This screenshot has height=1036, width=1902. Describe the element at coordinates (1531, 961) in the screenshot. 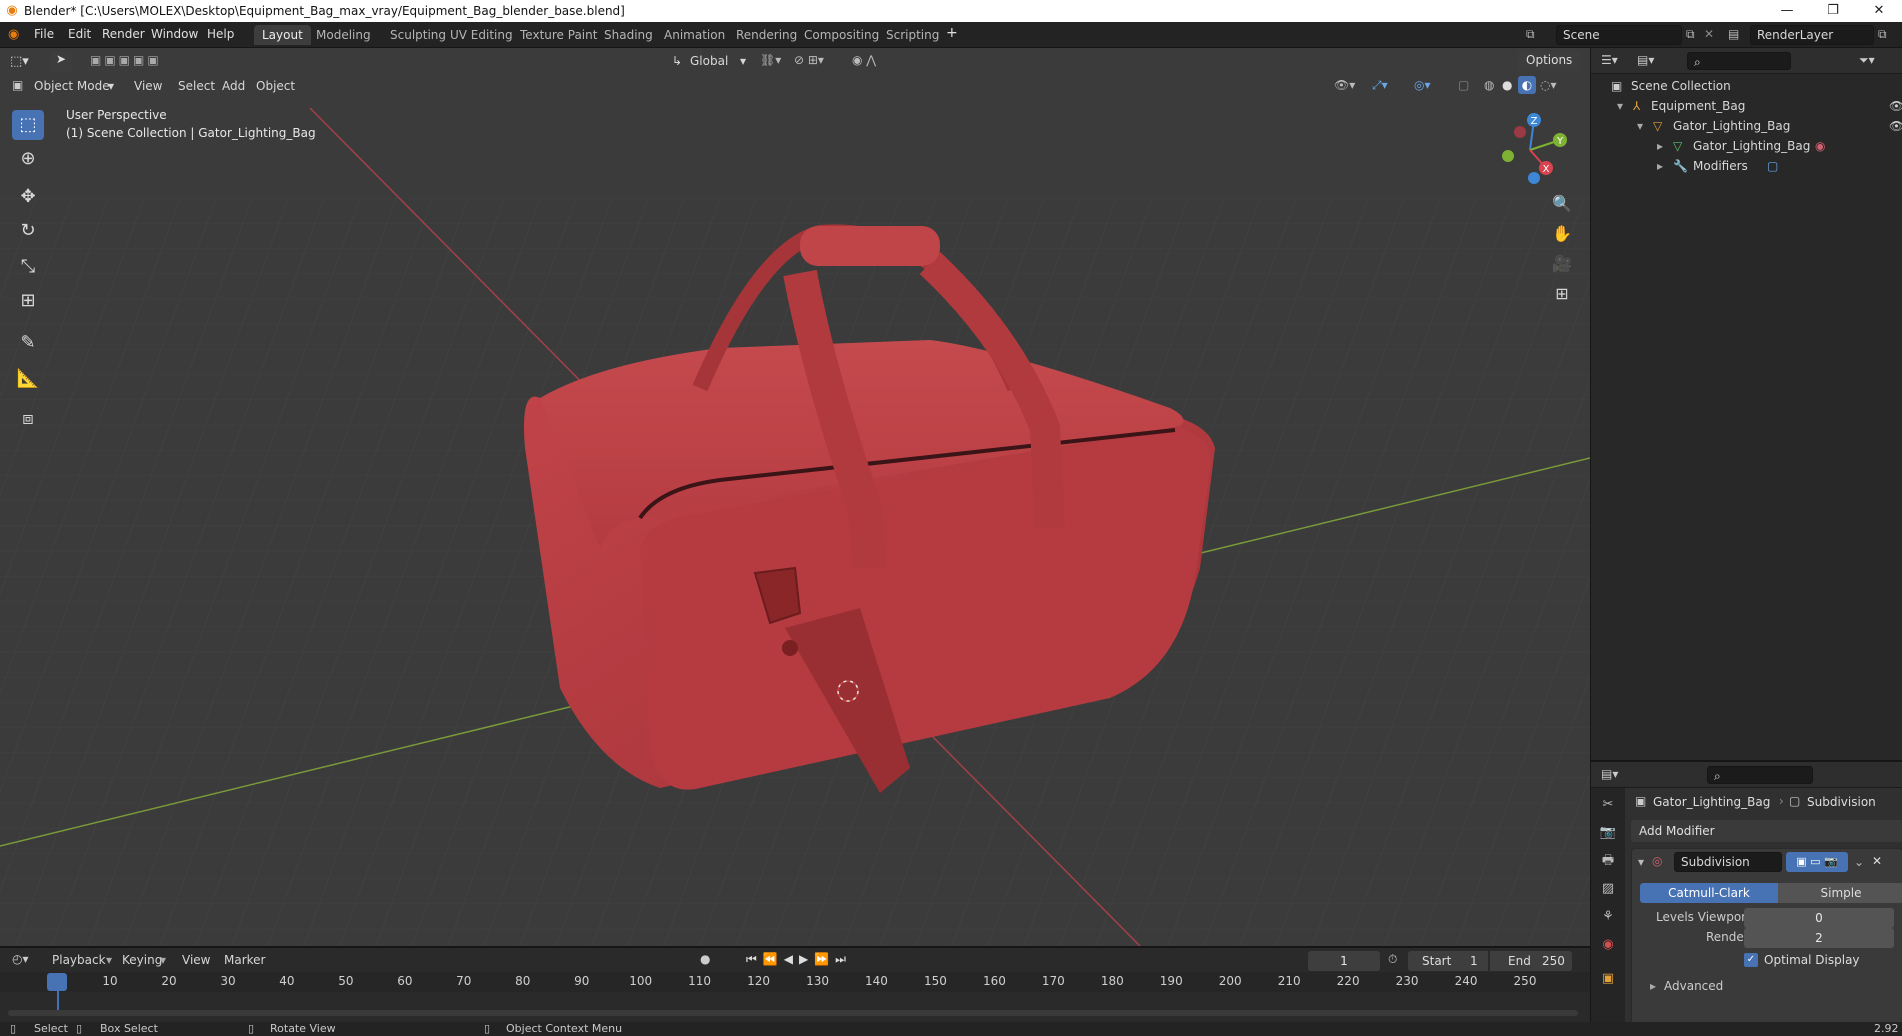

I see `end-frame-field: End 250` at that location.